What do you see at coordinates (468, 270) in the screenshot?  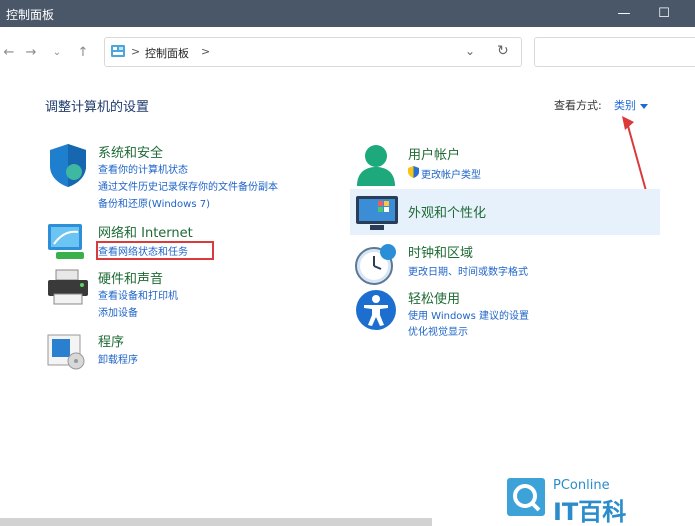 I see `category-link: 更改日期、时间或数字格式` at bounding box center [468, 270].